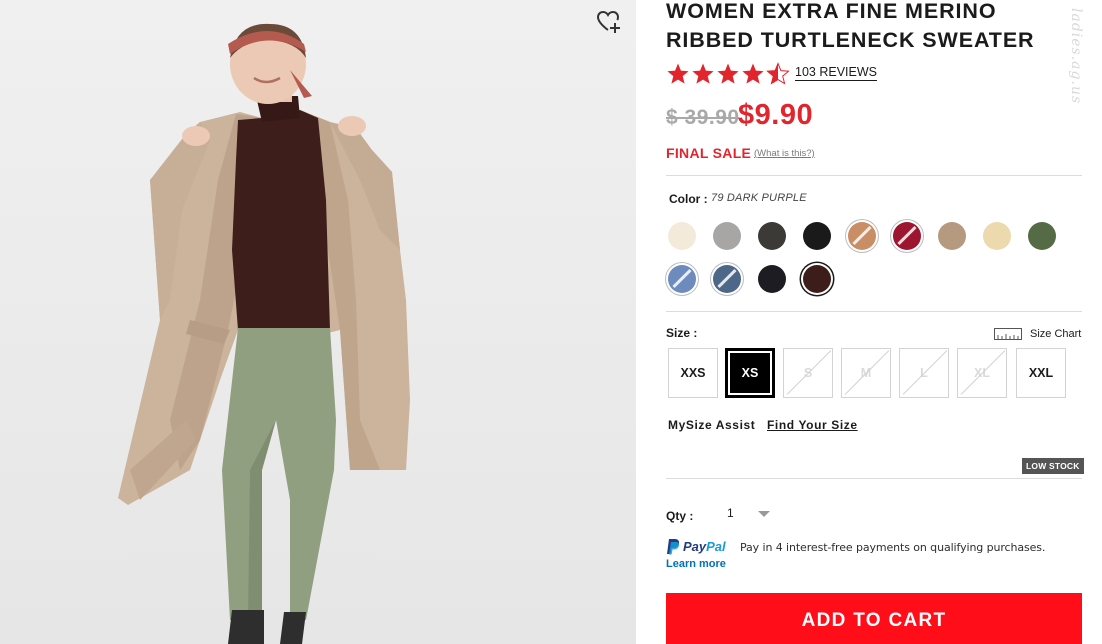 This screenshot has width=1102, height=644. I want to click on size-option: XXL, so click(1041, 373).